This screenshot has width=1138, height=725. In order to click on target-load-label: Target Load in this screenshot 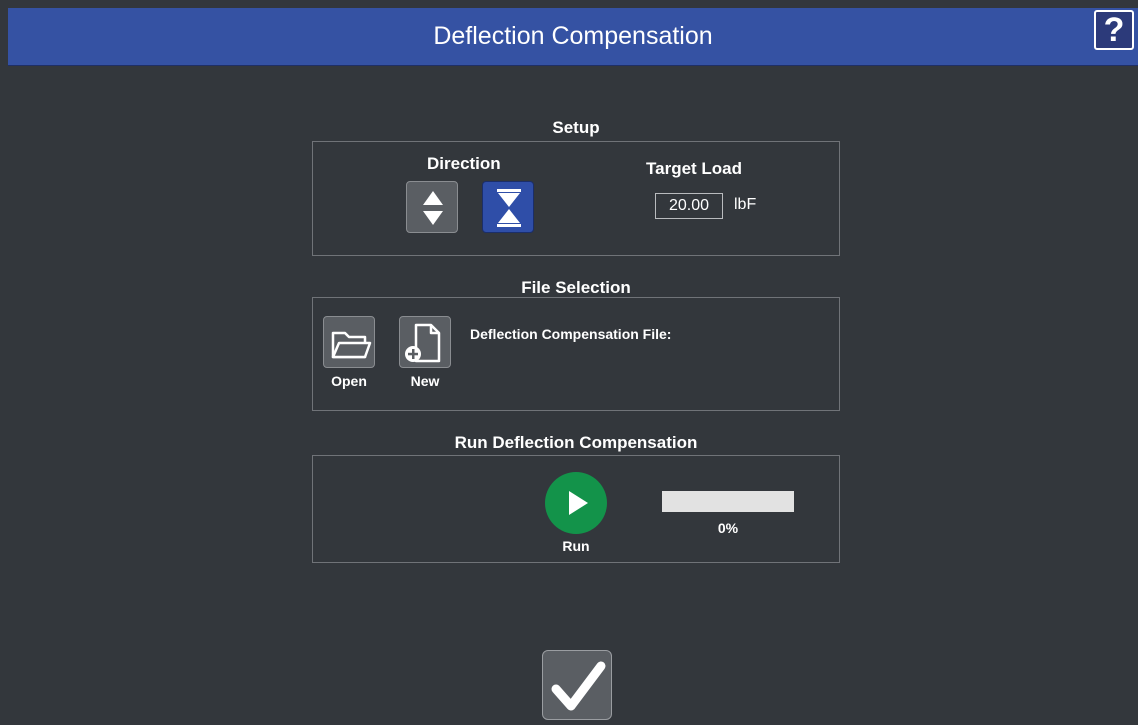, I will do `click(694, 168)`.